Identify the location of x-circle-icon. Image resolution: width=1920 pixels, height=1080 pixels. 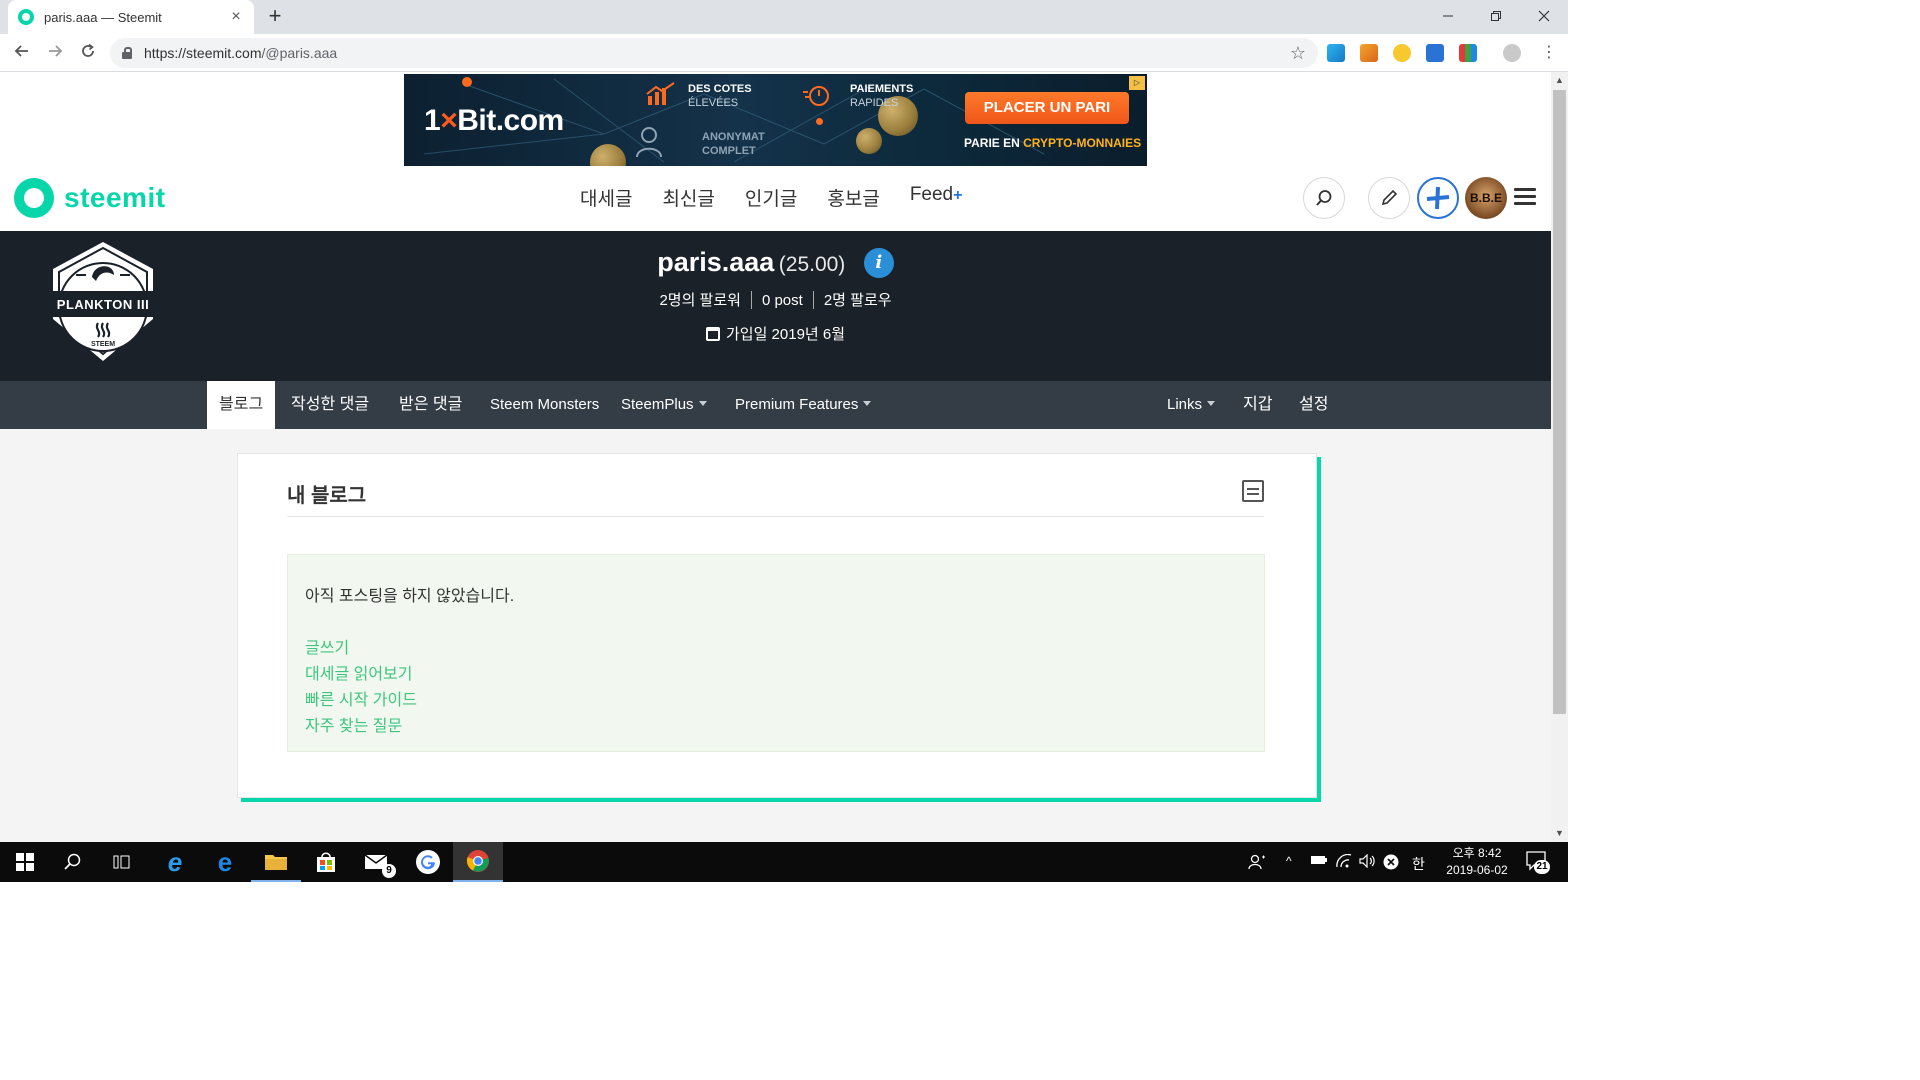
(1391, 862).